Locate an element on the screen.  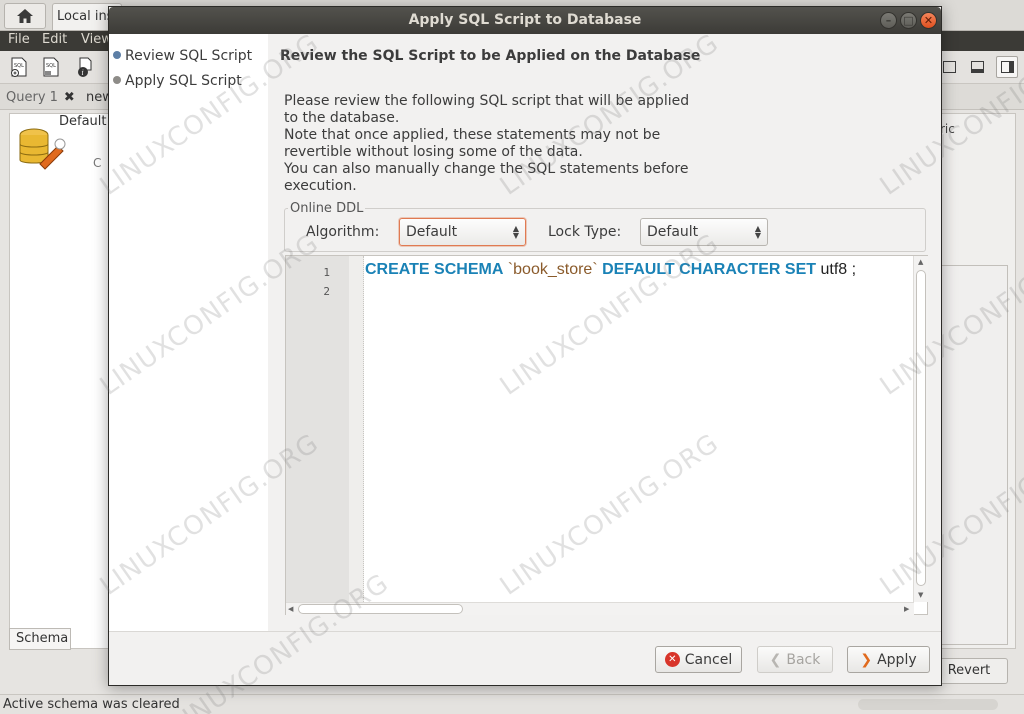
back-label: Back is located at coordinates (803, 659).